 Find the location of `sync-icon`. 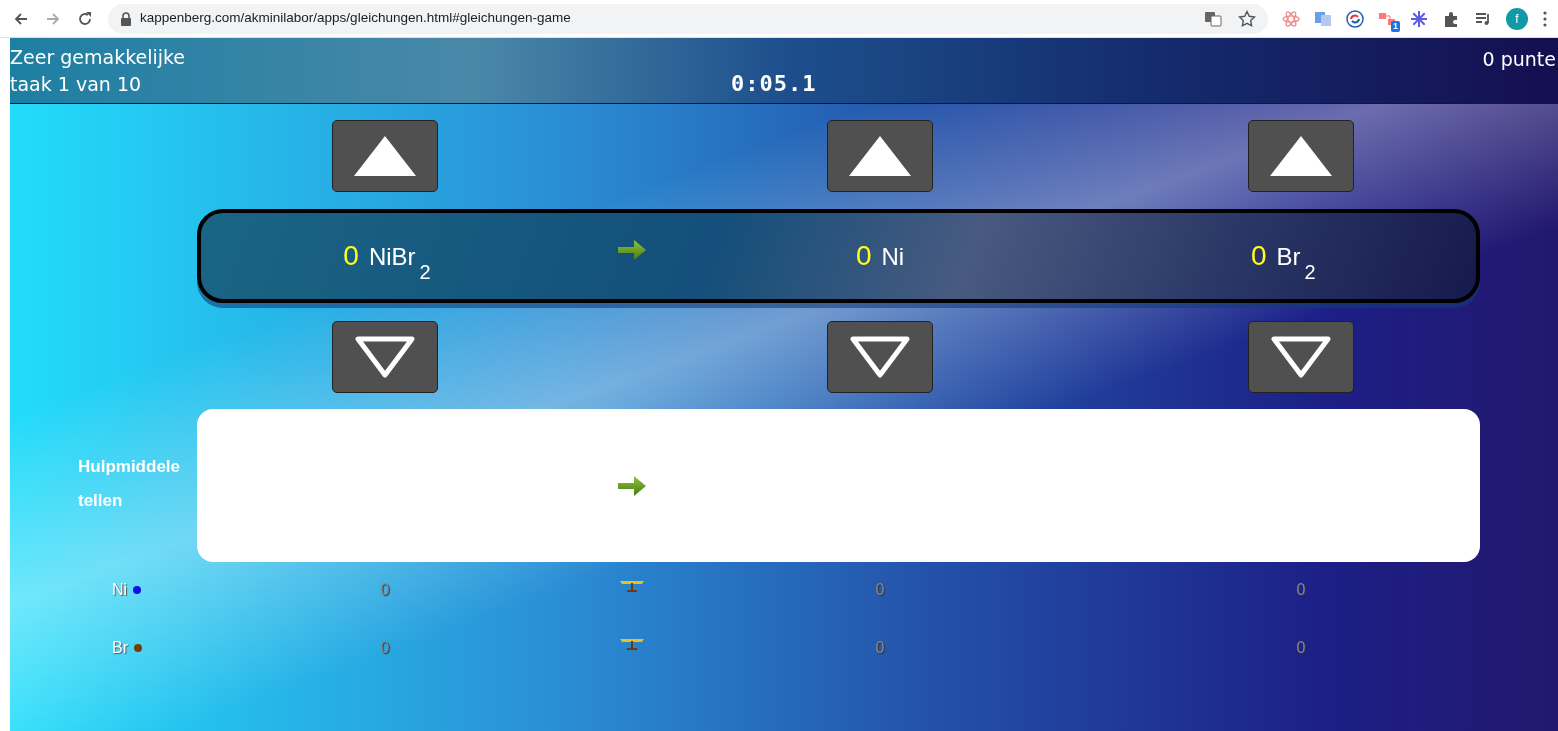

sync-icon is located at coordinates (1355, 18).